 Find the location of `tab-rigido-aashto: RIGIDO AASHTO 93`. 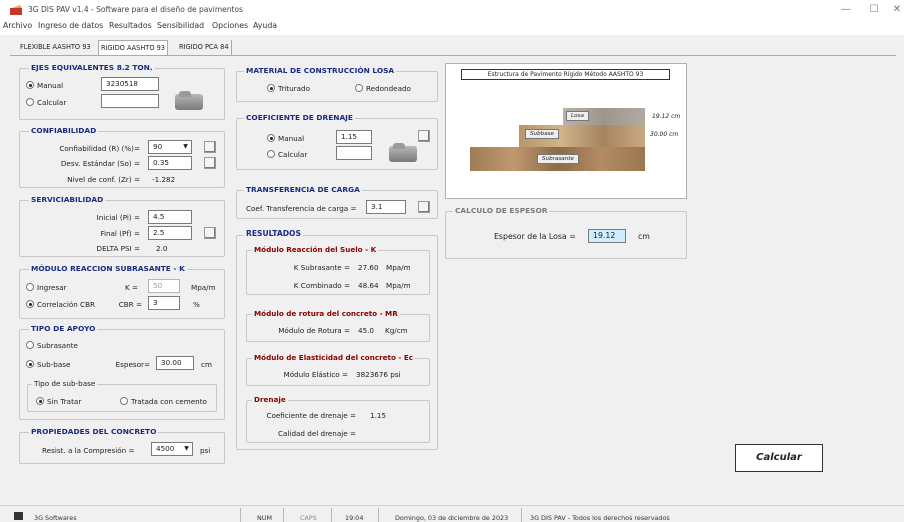

tab-rigido-aashto: RIGIDO AASHTO 93 is located at coordinates (133, 47).